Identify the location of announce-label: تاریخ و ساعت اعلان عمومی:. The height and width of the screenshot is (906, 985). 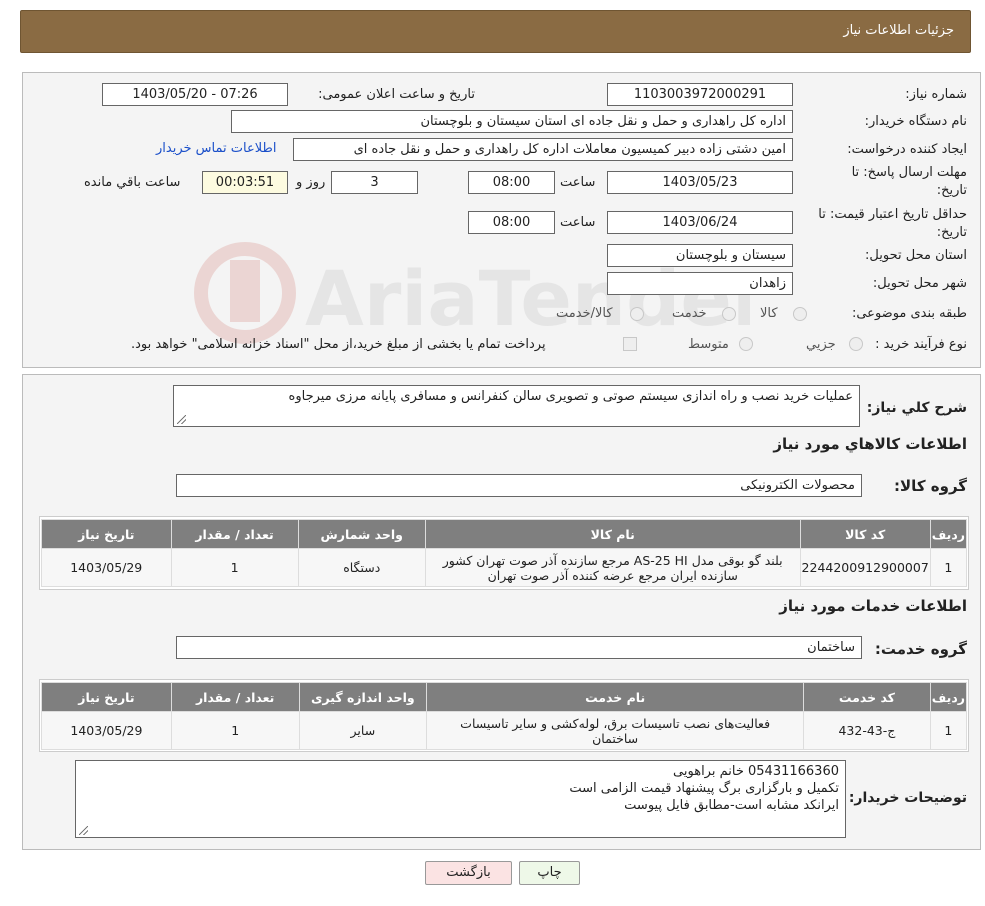
(396, 94).